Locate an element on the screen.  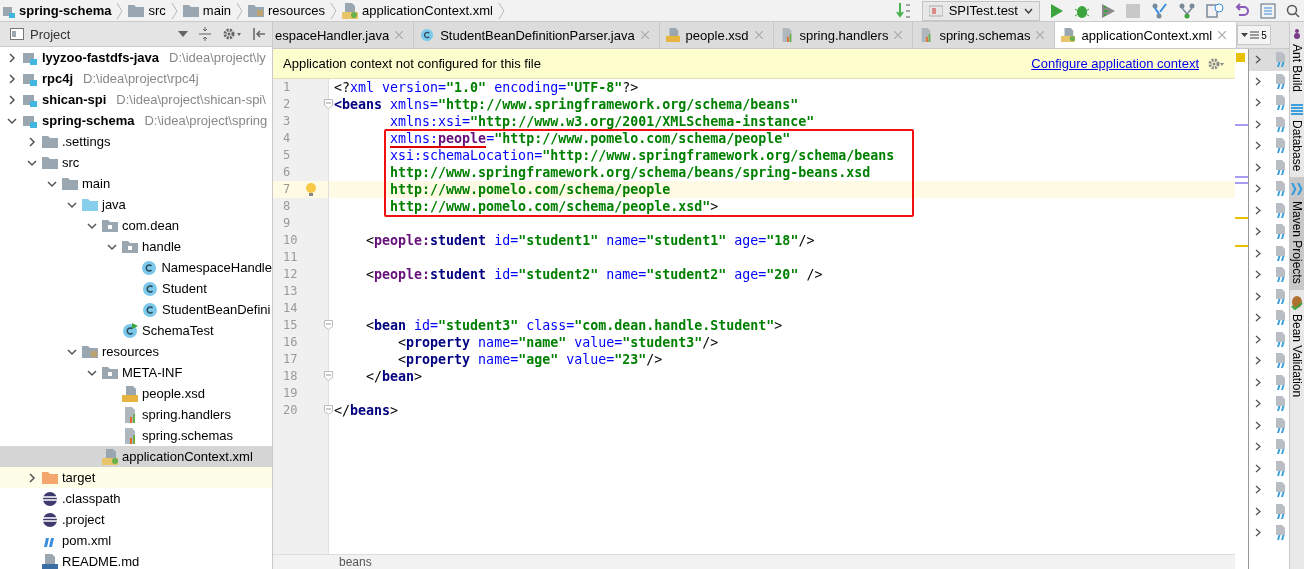
tree-item: StudentBeanDefini is located at coordinates (136, 309).